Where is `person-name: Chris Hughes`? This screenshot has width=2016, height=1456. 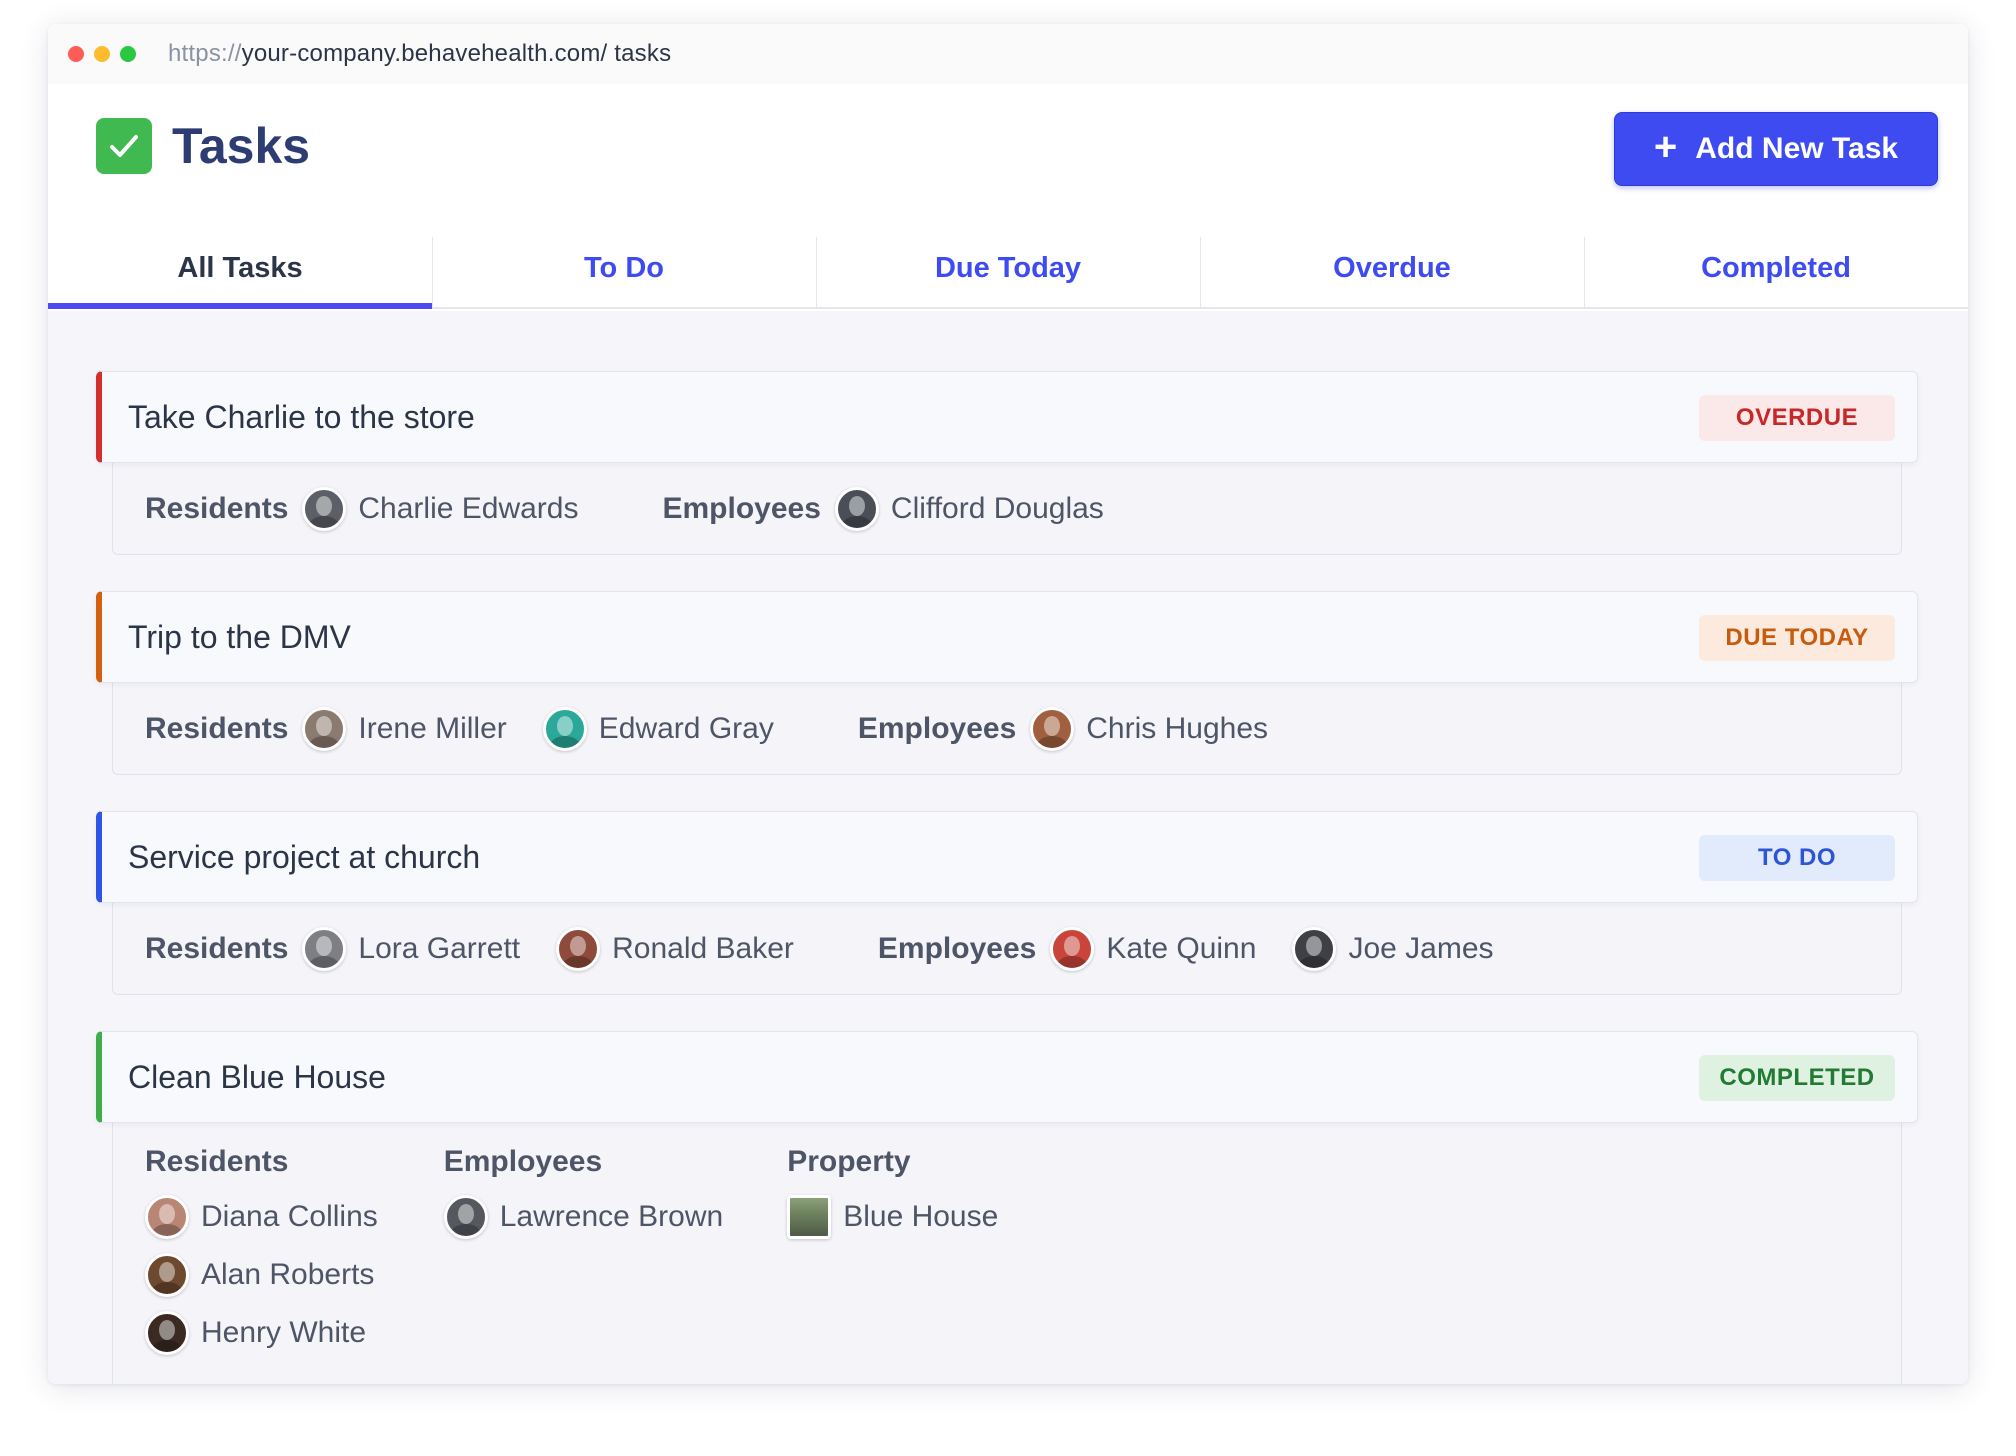
person-name: Chris Hughes is located at coordinates (1177, 728).